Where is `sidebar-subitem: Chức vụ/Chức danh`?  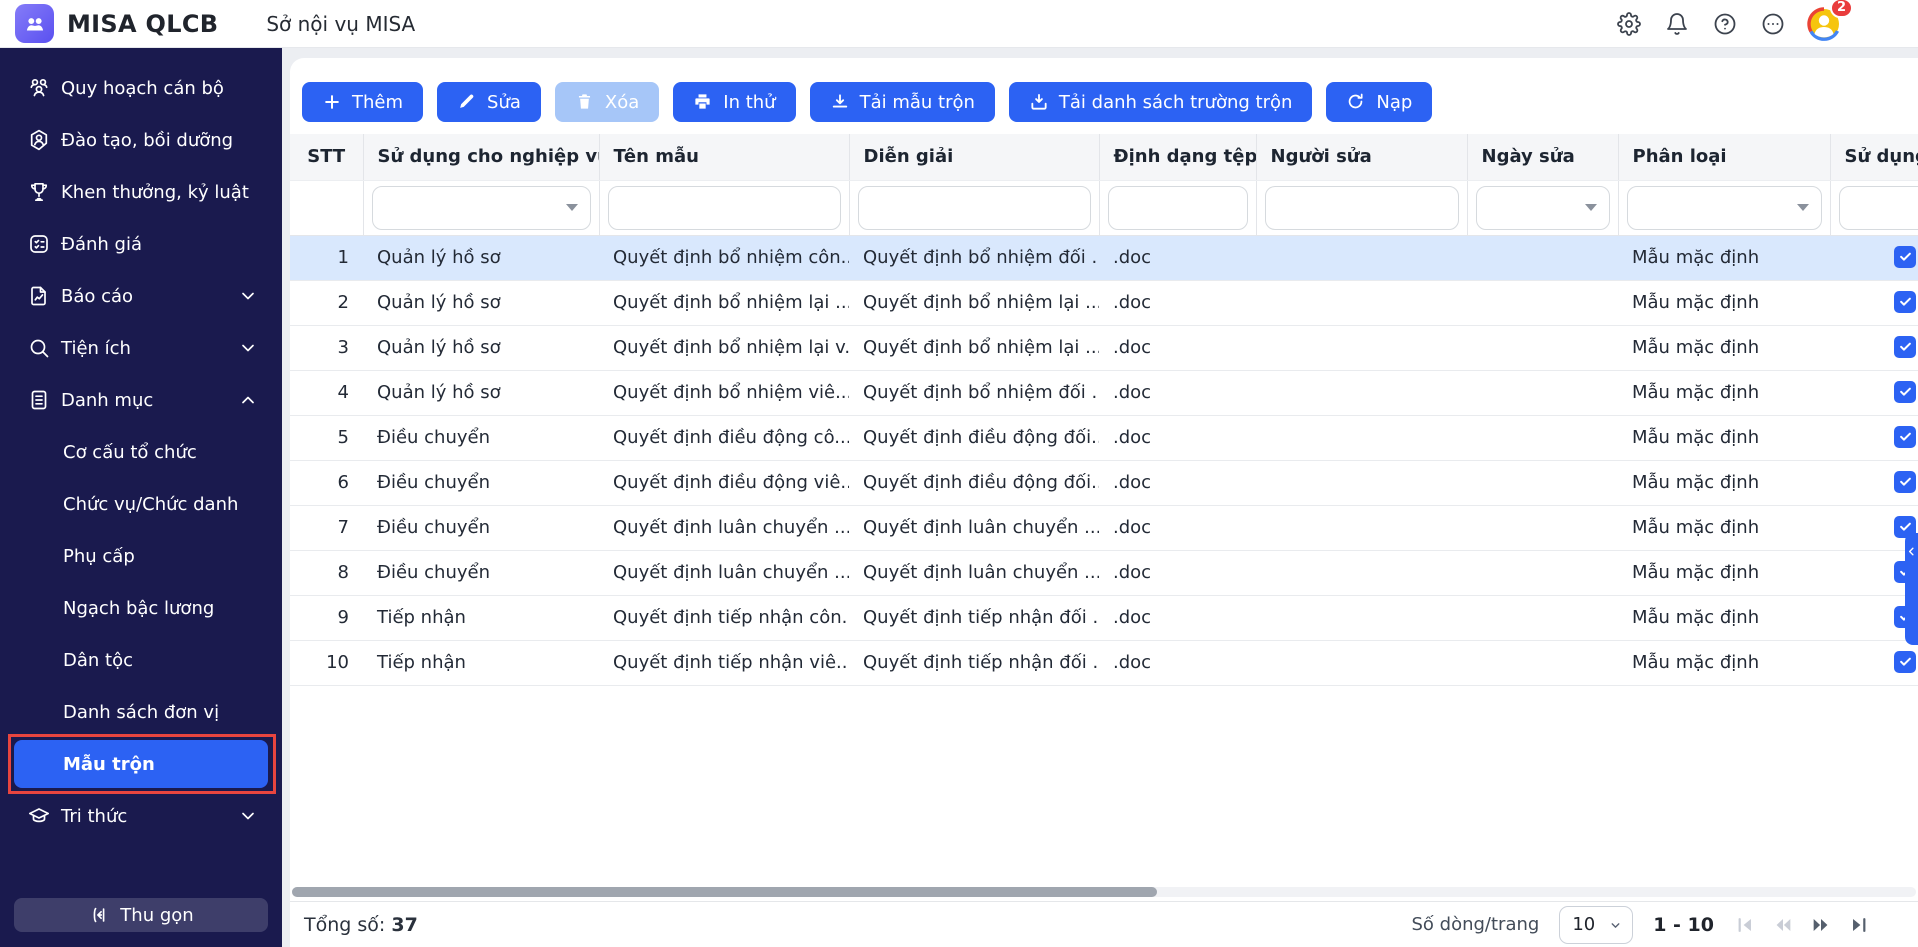 sidebar-subitem: Chức vụ/Chức danh is located at coordinates (141, 504).